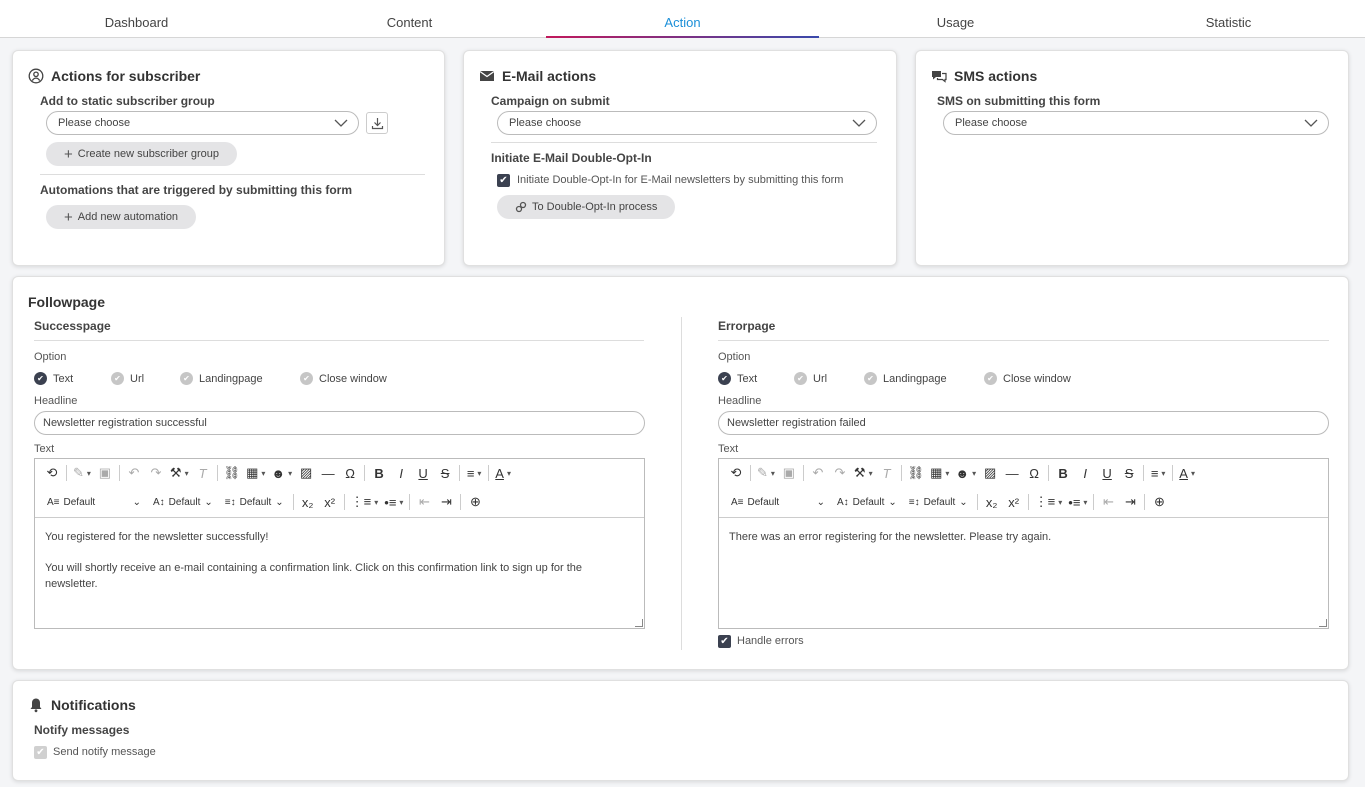  Describe the element at coordinates (737, 378) in the screenshot. I see `error-radio-text: ✔ Text` at that location.